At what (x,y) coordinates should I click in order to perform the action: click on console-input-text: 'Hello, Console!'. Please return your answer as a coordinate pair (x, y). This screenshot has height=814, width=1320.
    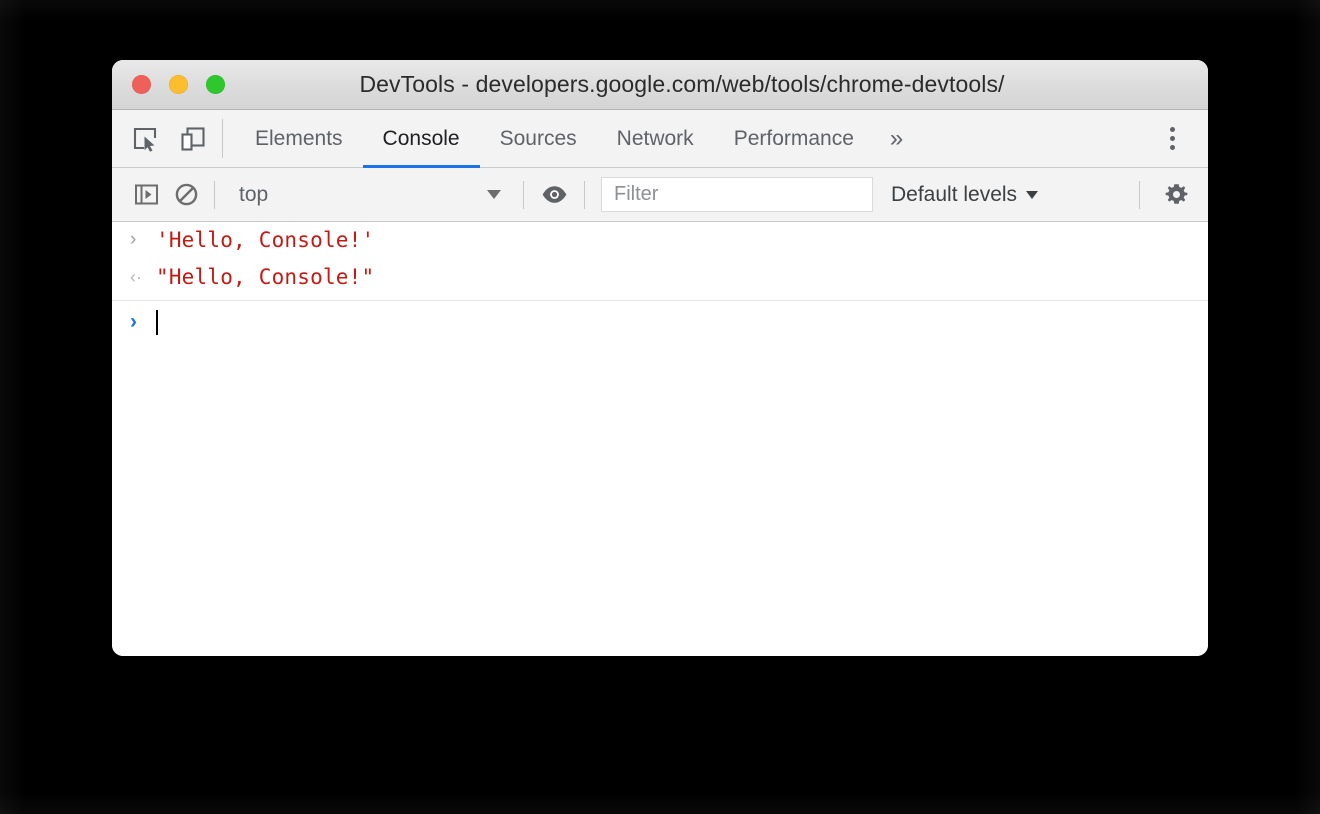
    Looking at the image, I should click on (265, 240).